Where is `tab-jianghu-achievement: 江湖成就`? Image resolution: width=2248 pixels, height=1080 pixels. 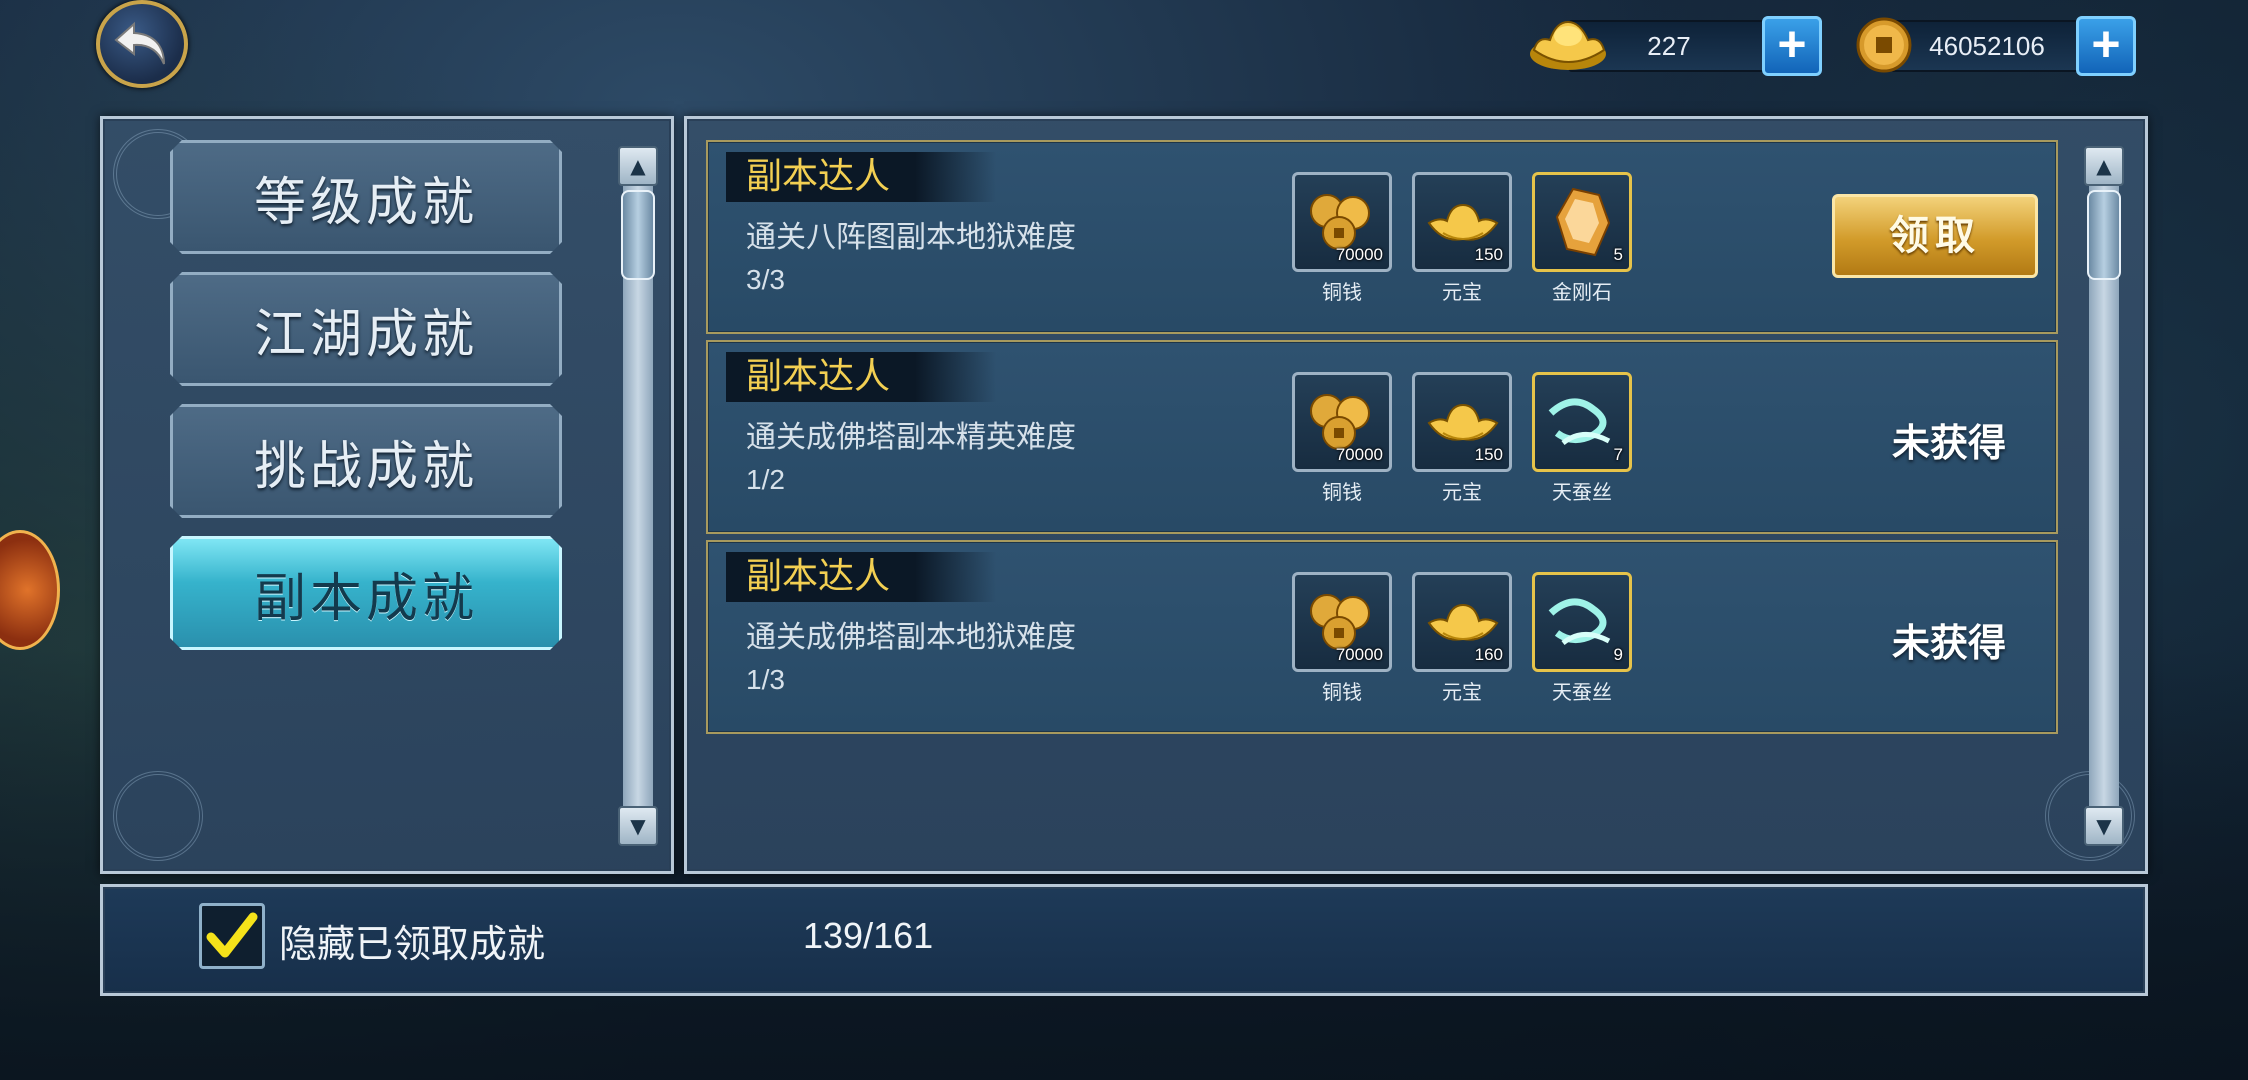 tab-jianghu-achievement: 江湖成就 is located at coordinates (366, 329).